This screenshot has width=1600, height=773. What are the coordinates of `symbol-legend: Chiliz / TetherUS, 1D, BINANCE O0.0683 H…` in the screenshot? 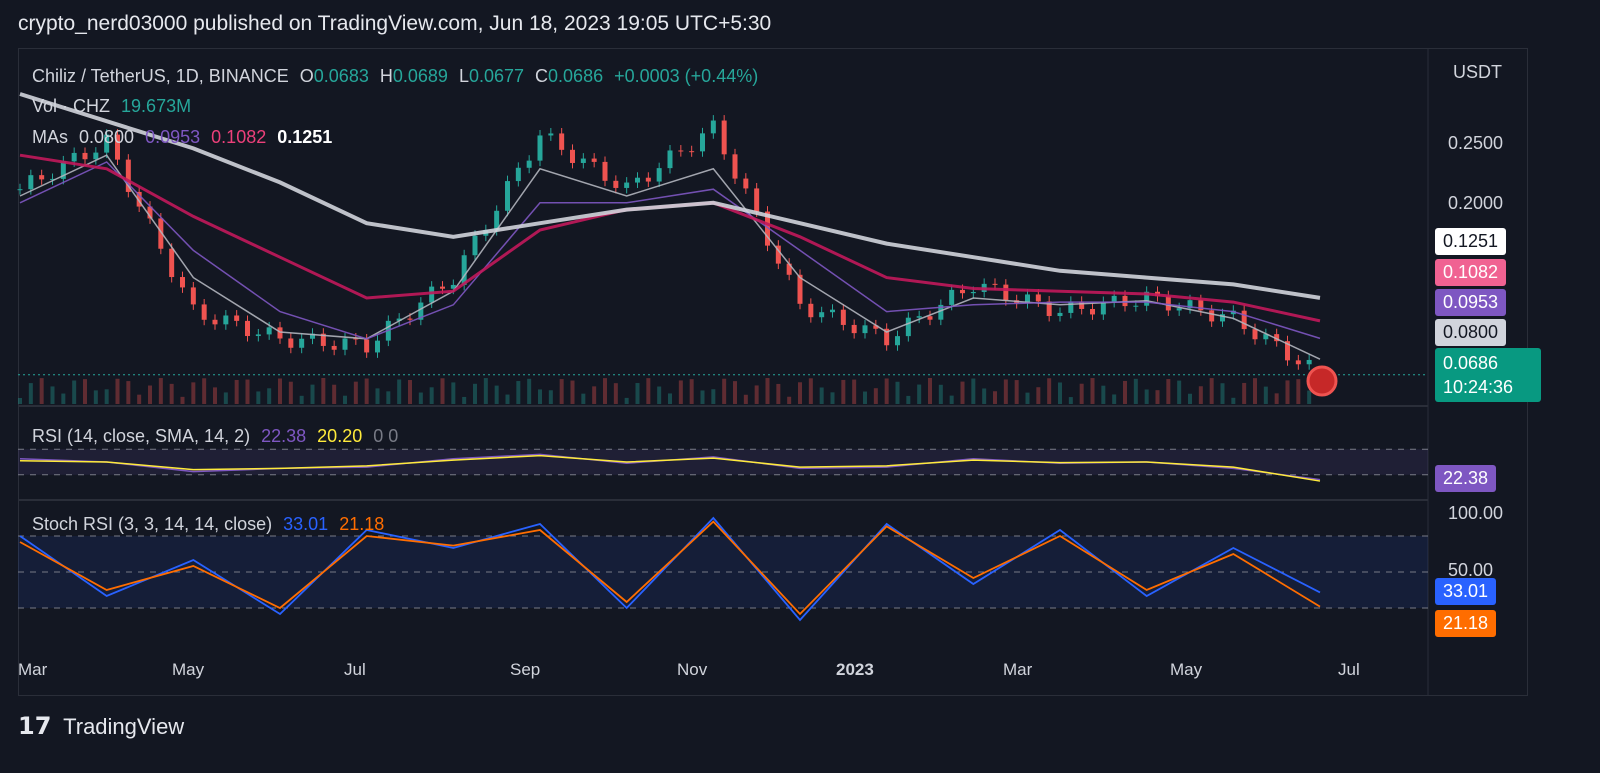 It's located at (398, 76).